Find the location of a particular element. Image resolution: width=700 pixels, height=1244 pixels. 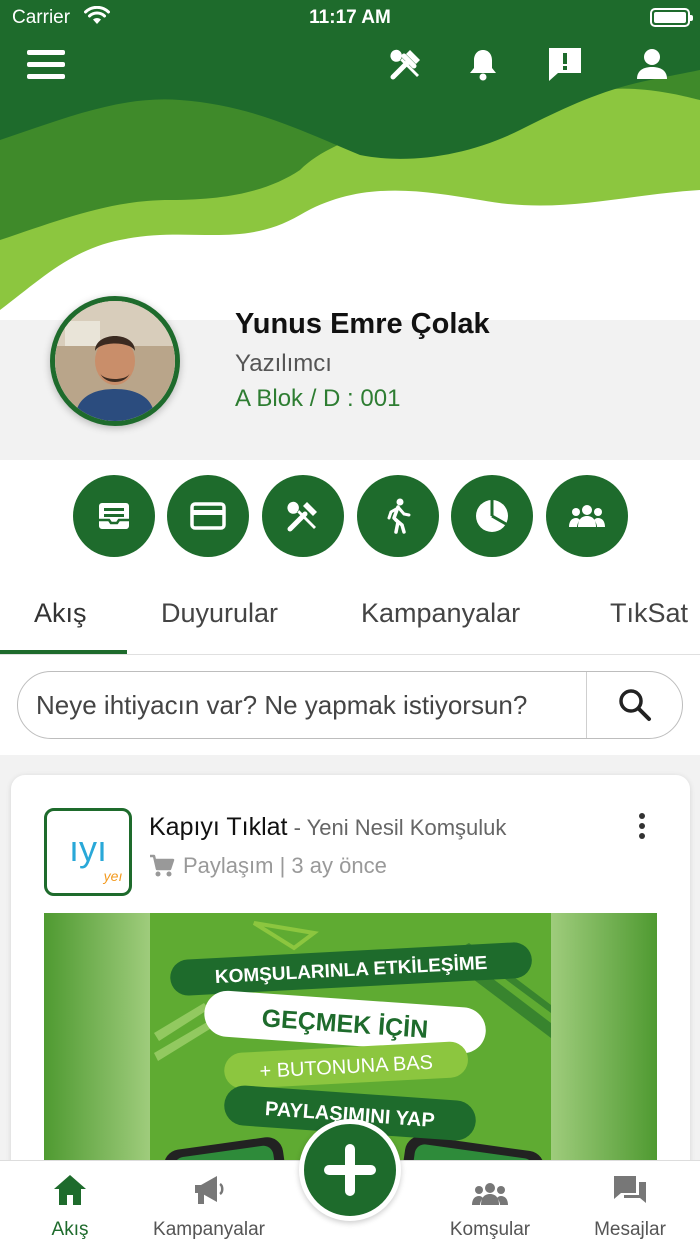

inbox-icon is located at coordinates (114, 516).